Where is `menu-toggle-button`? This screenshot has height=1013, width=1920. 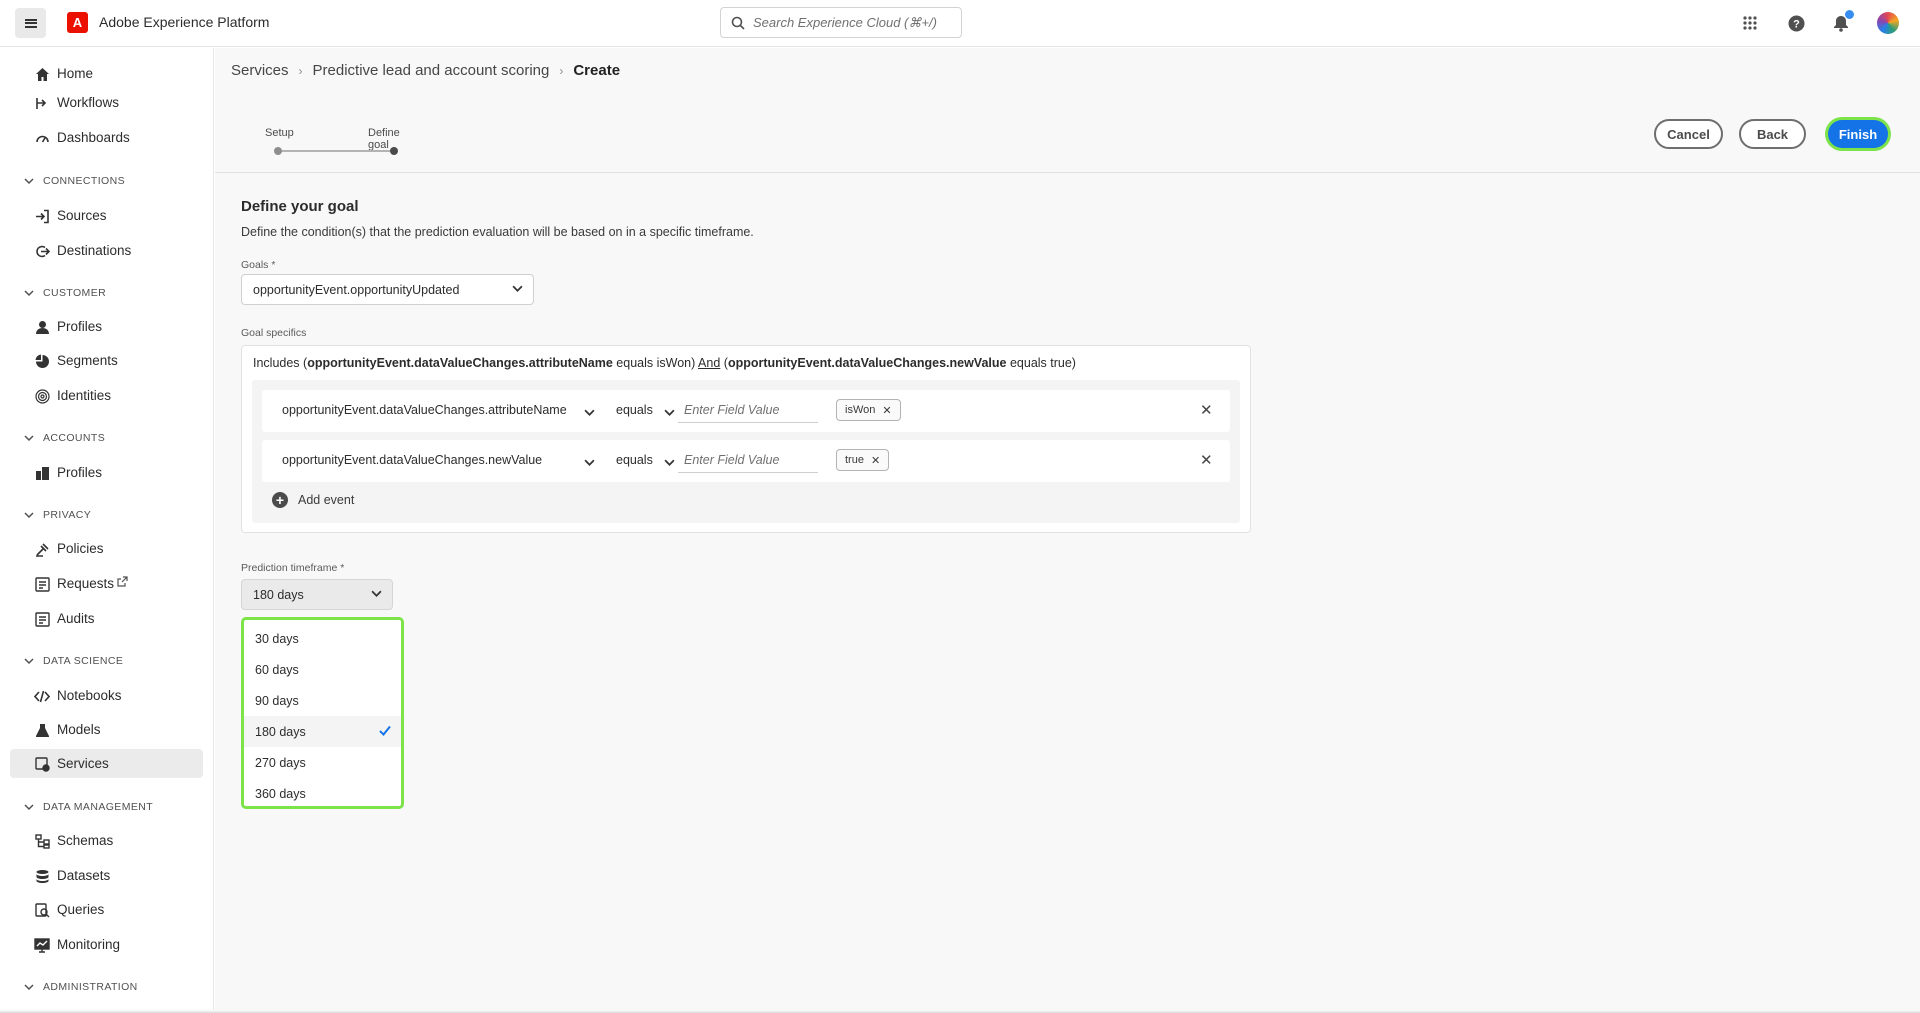 menu-toggle-button is located at coordinates (30, 23).